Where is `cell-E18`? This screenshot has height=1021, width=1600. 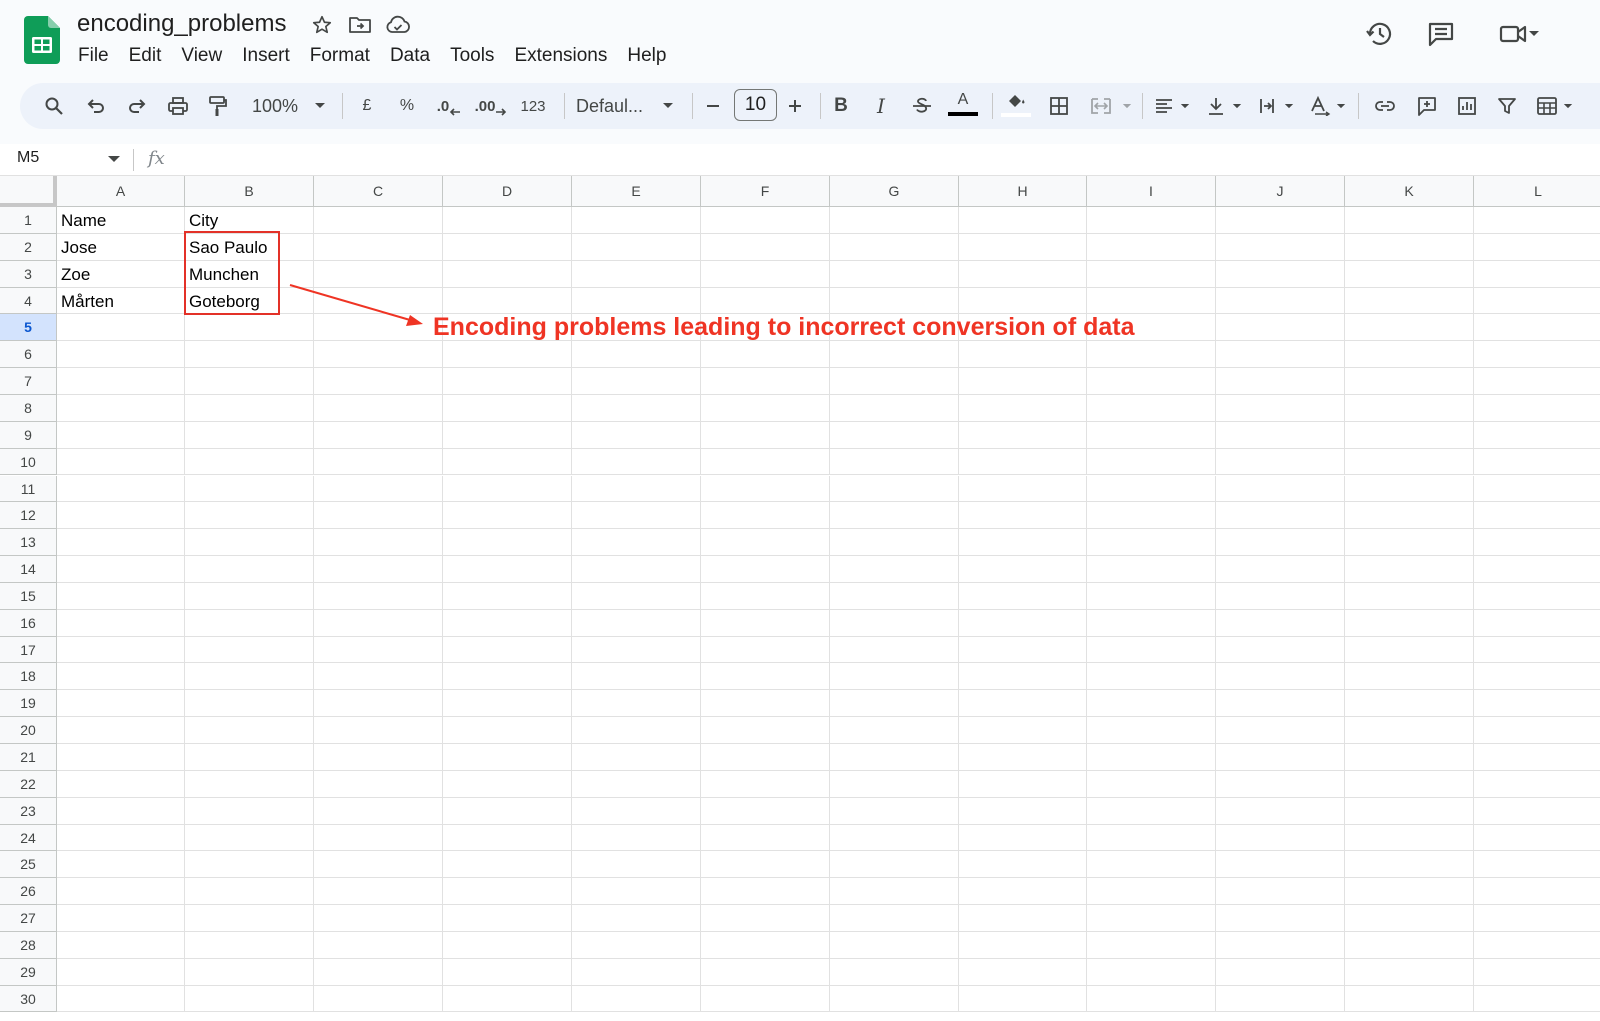 cell-E18 is located at coordinates (636, 677).